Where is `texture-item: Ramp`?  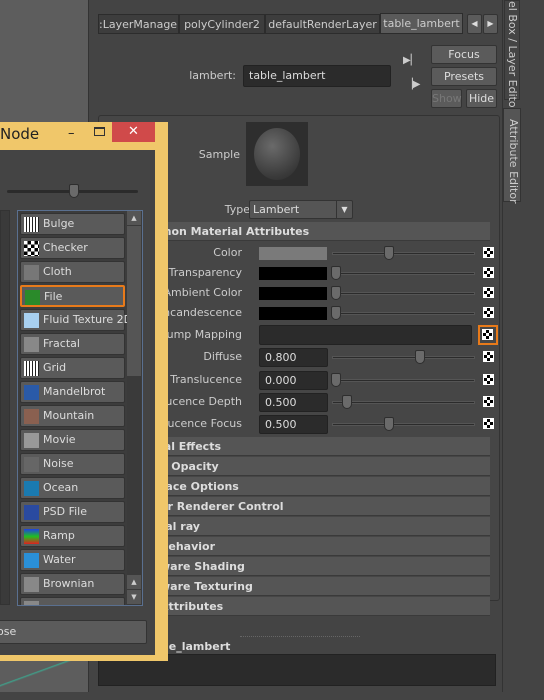
texture-item: Ramp is located at coordinates (72, 536).